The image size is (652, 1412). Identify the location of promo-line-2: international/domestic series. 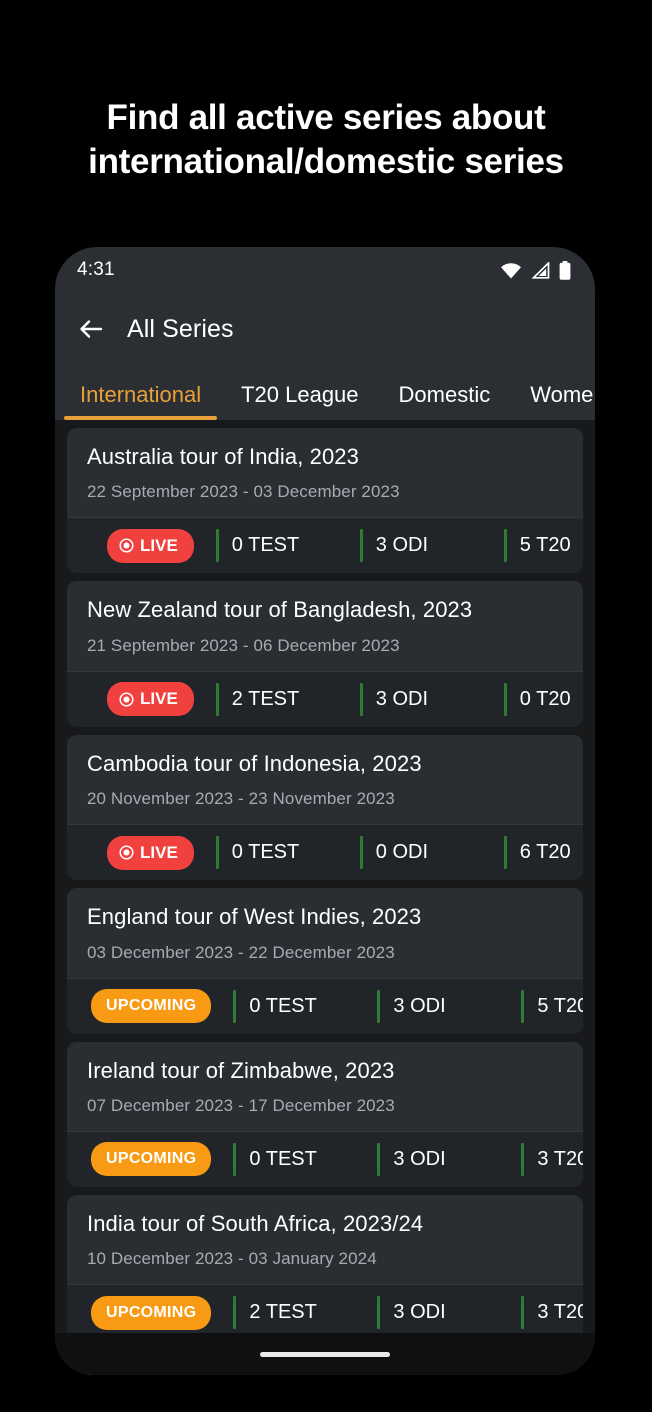
(326, 161).